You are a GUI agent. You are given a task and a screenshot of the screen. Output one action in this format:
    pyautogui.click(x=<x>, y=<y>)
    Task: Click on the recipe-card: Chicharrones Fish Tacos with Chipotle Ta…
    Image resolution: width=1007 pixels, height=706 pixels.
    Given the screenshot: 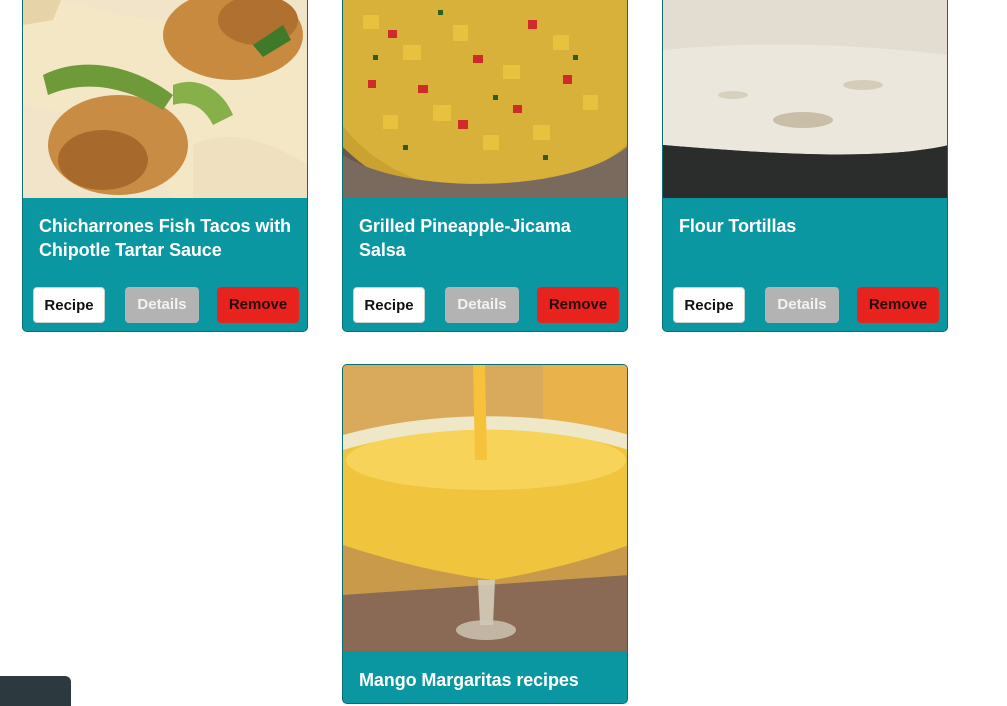 What is the action you would take?
    pyautogui.click(x=165, y=166)
    